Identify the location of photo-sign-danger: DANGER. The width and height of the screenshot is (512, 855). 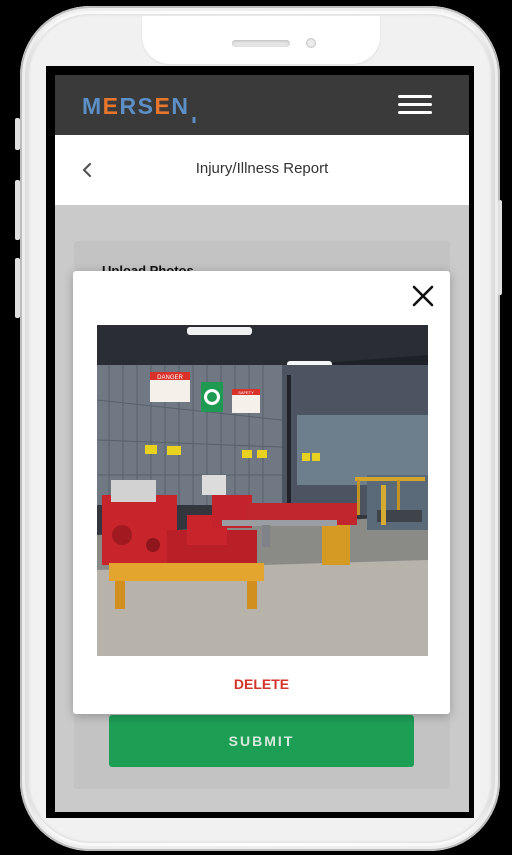
(170, 378).